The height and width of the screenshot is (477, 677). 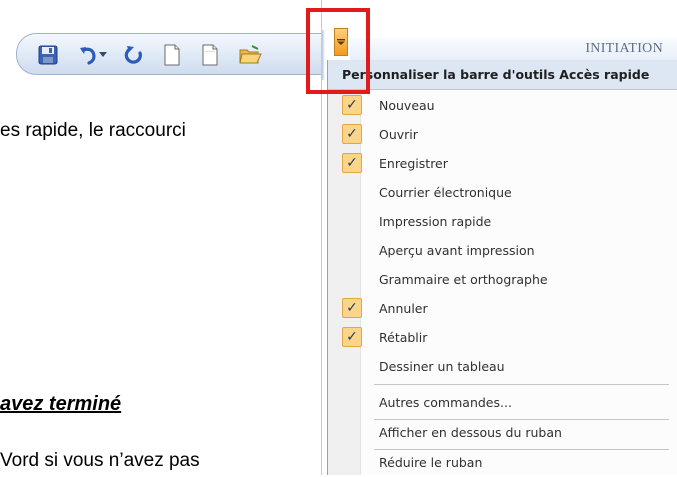 I want to click on open-folder-icon, so click(x=250, y=54).